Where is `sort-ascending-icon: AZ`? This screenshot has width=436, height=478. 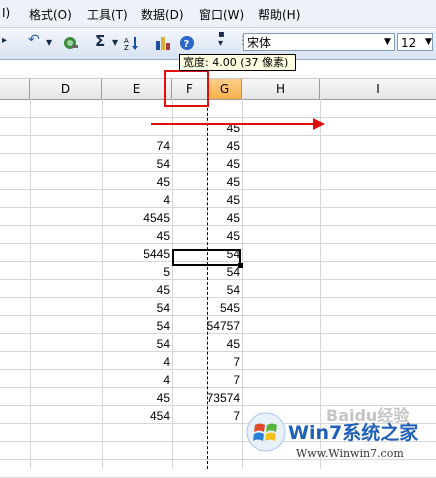
sort-ascending-icon: AZ is located at coordinates (132, 43).